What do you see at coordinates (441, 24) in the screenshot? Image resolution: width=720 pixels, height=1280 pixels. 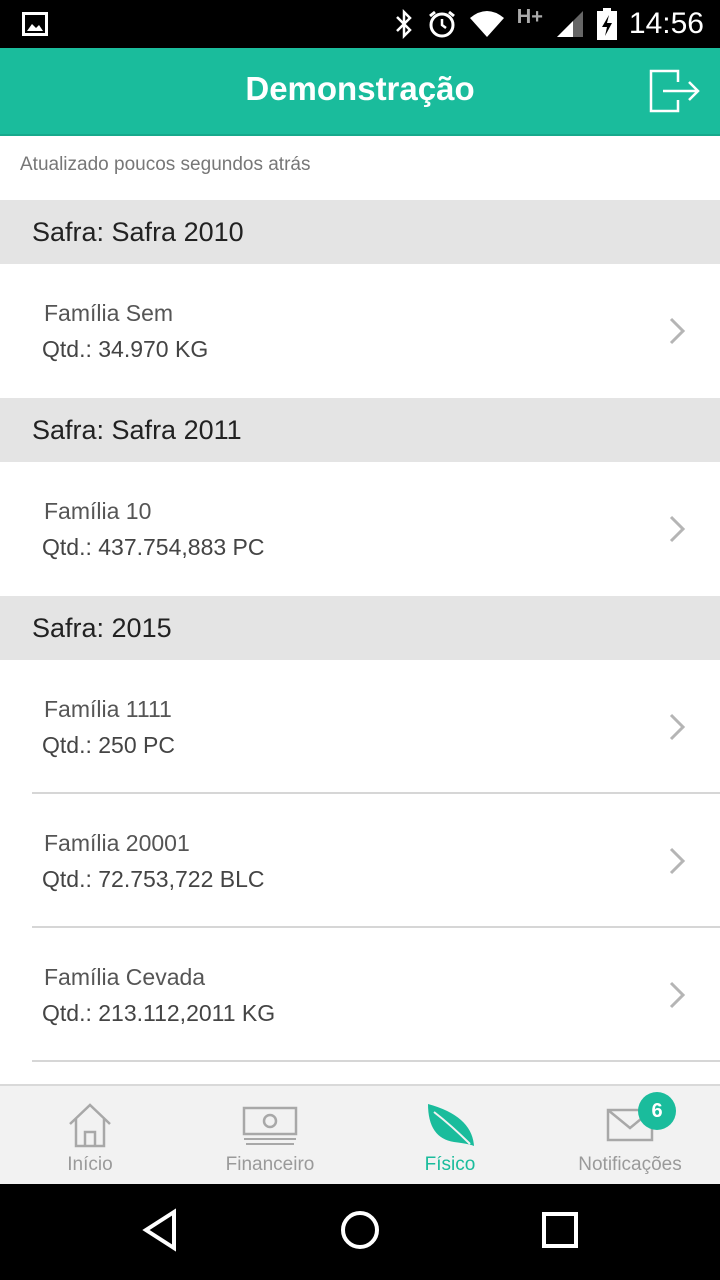 I see `alarm-icon` at bounding box center [441, 24].